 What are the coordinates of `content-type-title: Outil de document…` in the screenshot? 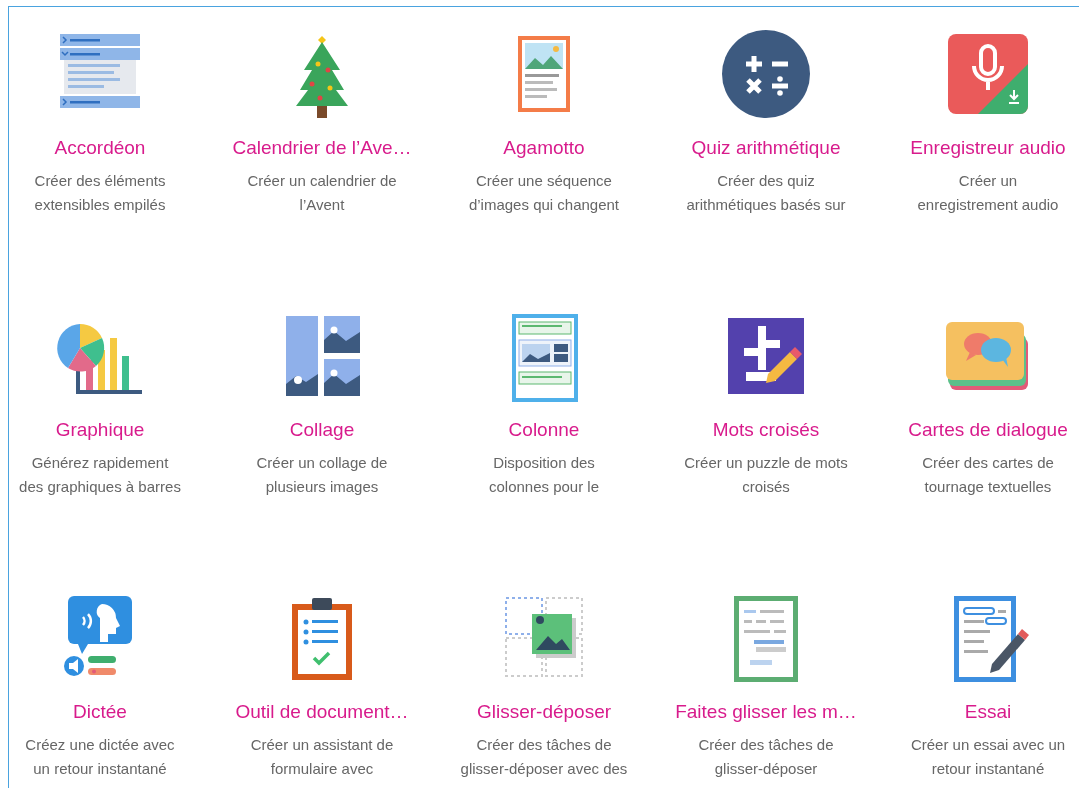 It's located at (322, 712).